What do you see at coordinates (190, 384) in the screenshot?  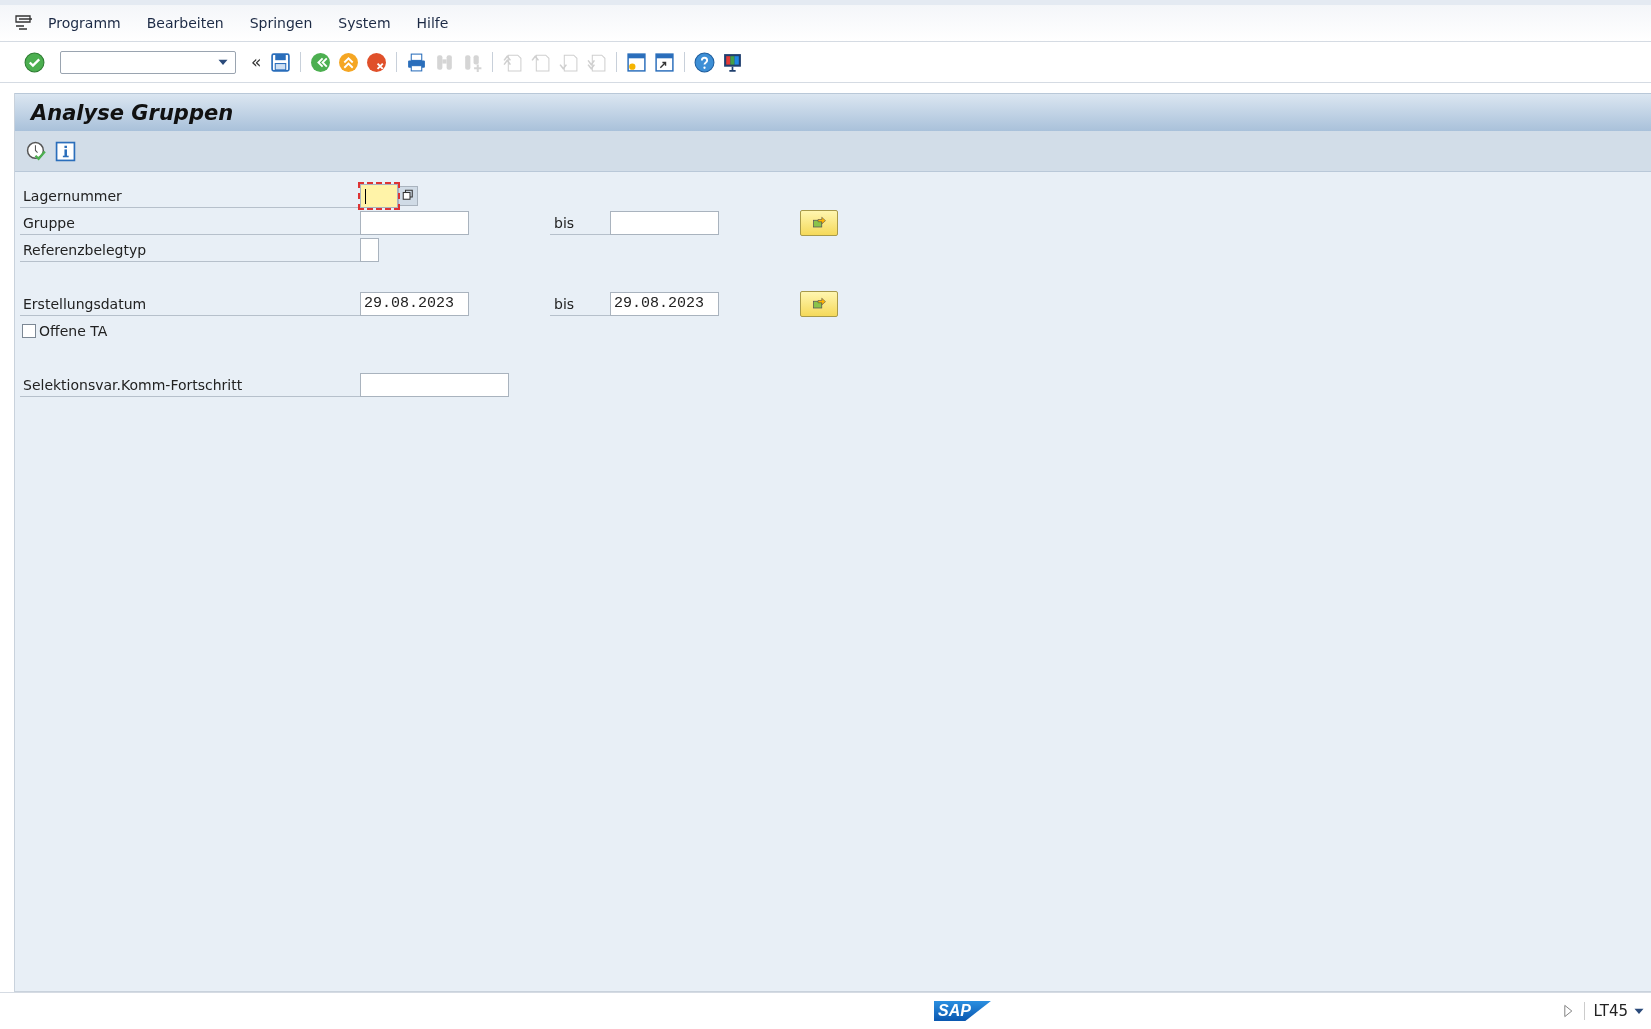 I see `field-label: Selektionsvar.Komm-Fortschritt` at bounding box center [190, 384].